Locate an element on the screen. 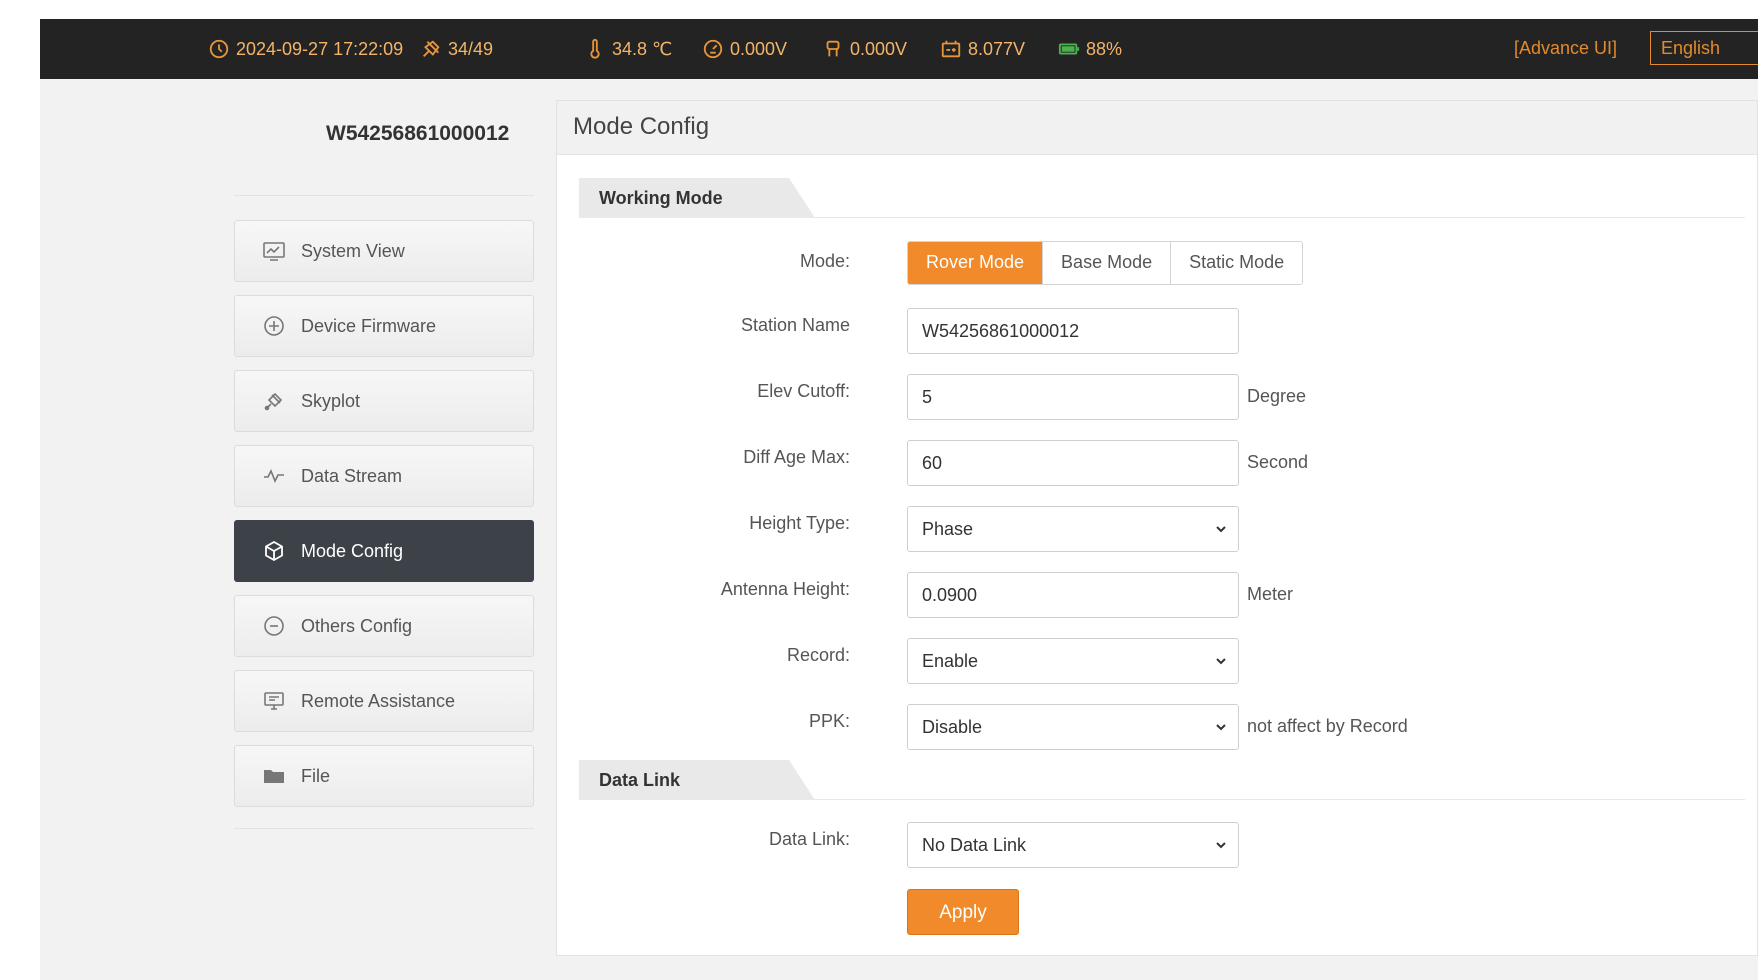  mode-toggle-group: Rover Mode Base Mode Static Mode is located at coordinates (1105, 263).